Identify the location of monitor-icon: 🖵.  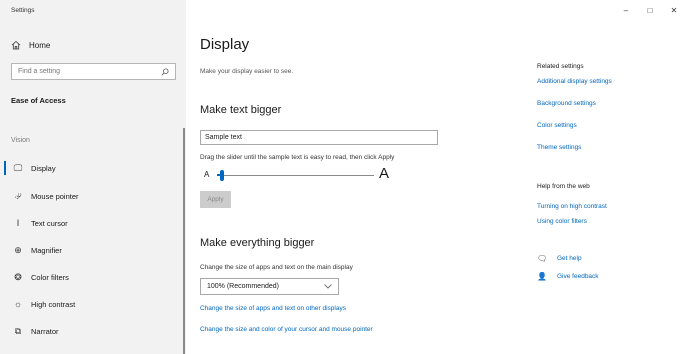
(18, 167).